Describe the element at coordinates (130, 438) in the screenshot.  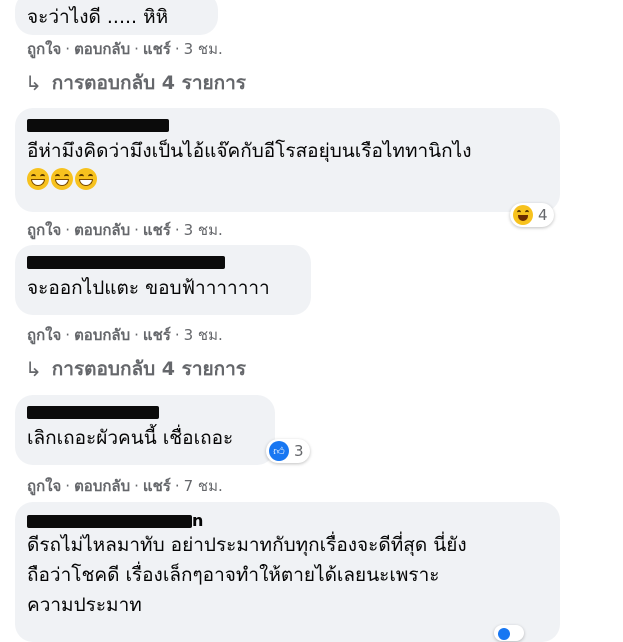
I see `comment-text: เลิกเถอะผัวคนนี้ เชื่อเถอะ` at that location.